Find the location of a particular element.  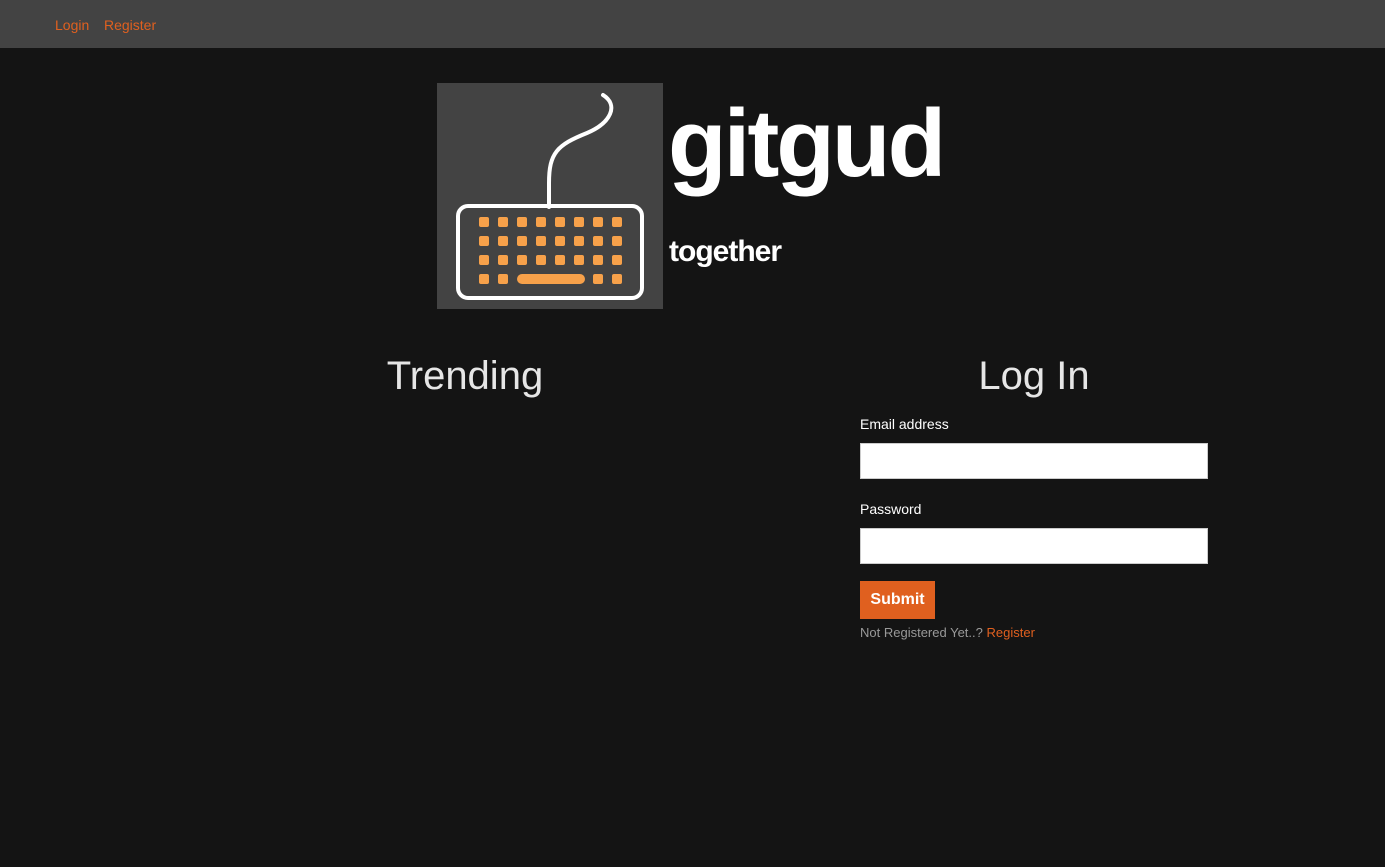

brand-logo is located at coordinates (550, 196).